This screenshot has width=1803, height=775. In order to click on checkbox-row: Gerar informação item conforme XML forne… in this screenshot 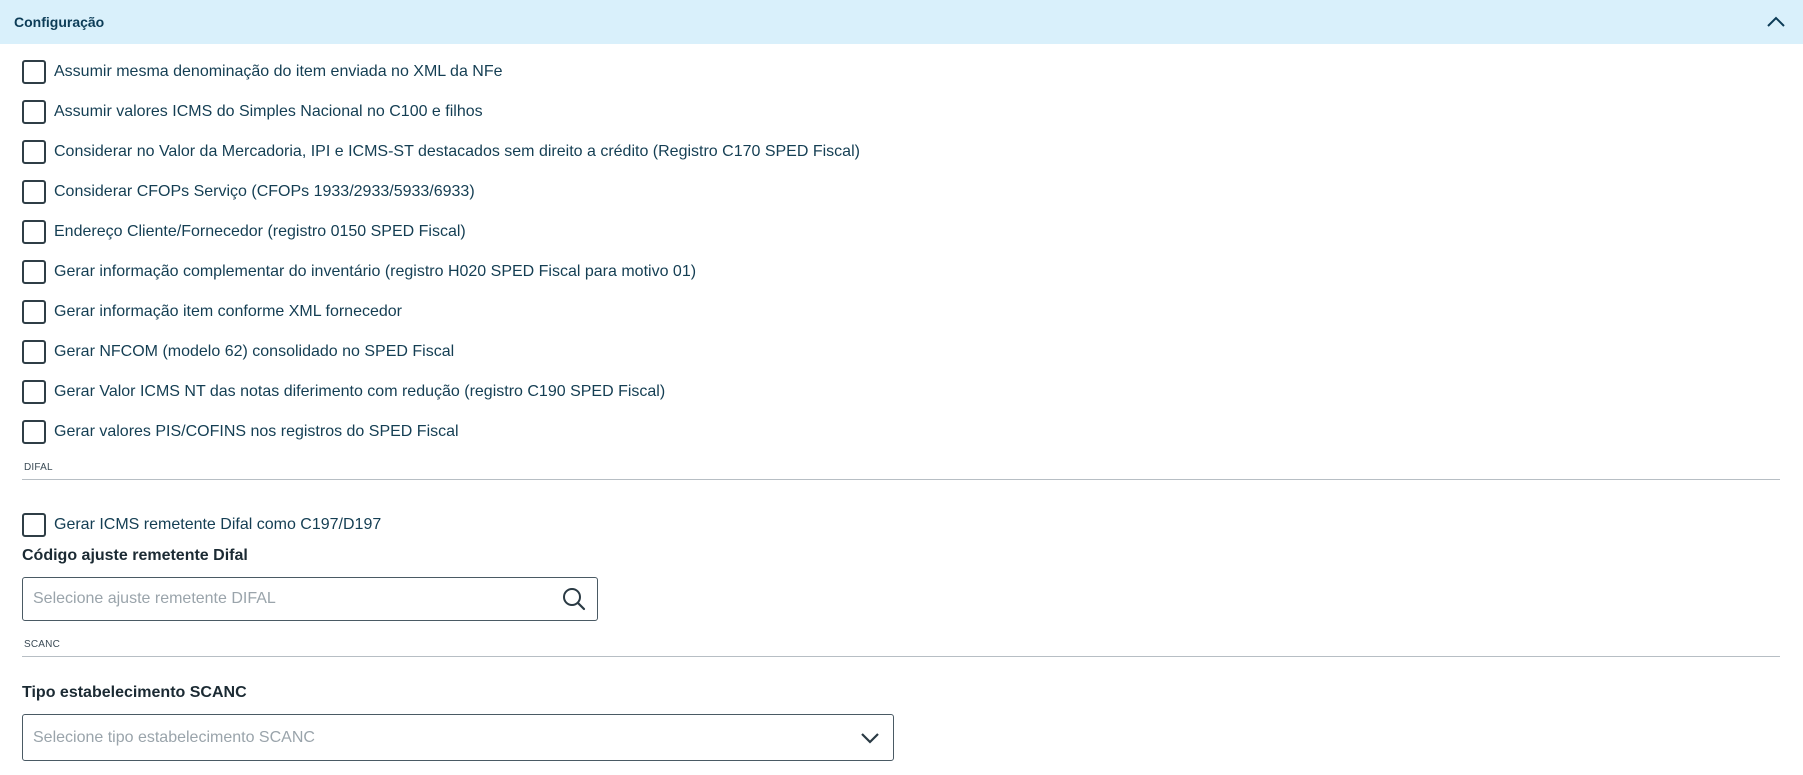, I will do `click(212, 312)`.